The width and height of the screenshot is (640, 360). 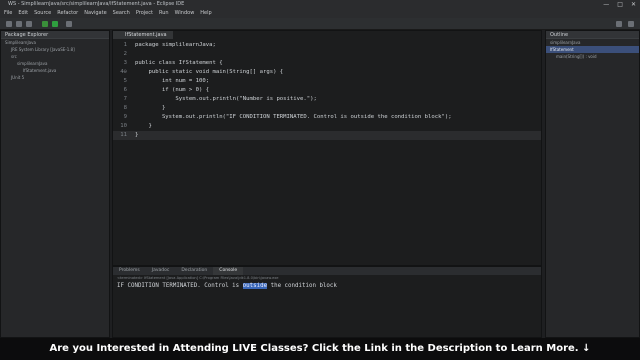 What do you see at coordinates (164, 13) in the screenshot?
I see `menu-run: Run` at bounding box center [164, 13].